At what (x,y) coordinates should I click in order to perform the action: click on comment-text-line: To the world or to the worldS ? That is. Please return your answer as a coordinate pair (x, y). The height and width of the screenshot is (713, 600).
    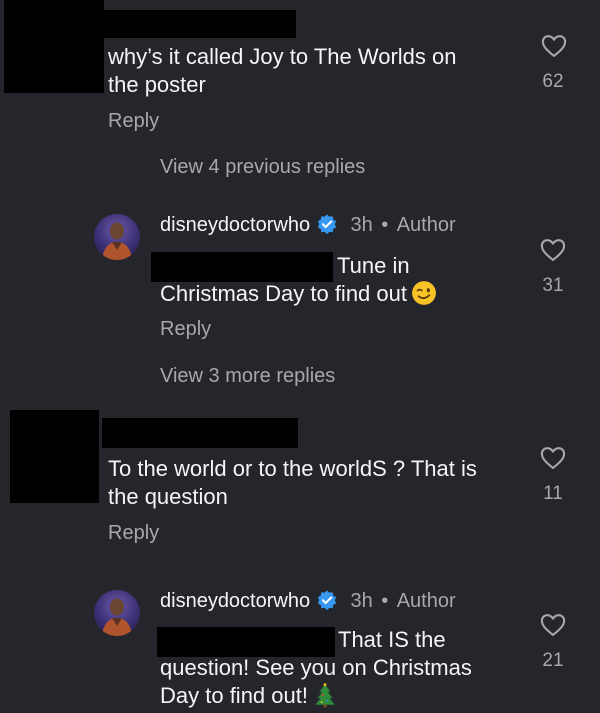
    Looking at the image, I should click on (292, 468).